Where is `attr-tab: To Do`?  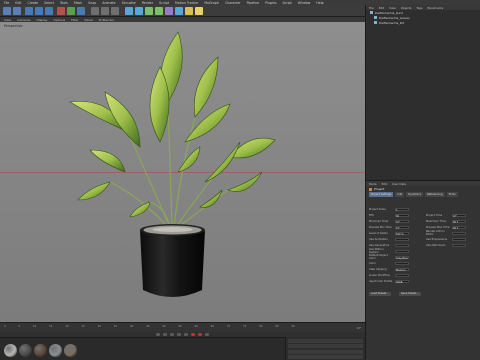
attr-tab: To Do is located at coordinates (452, 194).